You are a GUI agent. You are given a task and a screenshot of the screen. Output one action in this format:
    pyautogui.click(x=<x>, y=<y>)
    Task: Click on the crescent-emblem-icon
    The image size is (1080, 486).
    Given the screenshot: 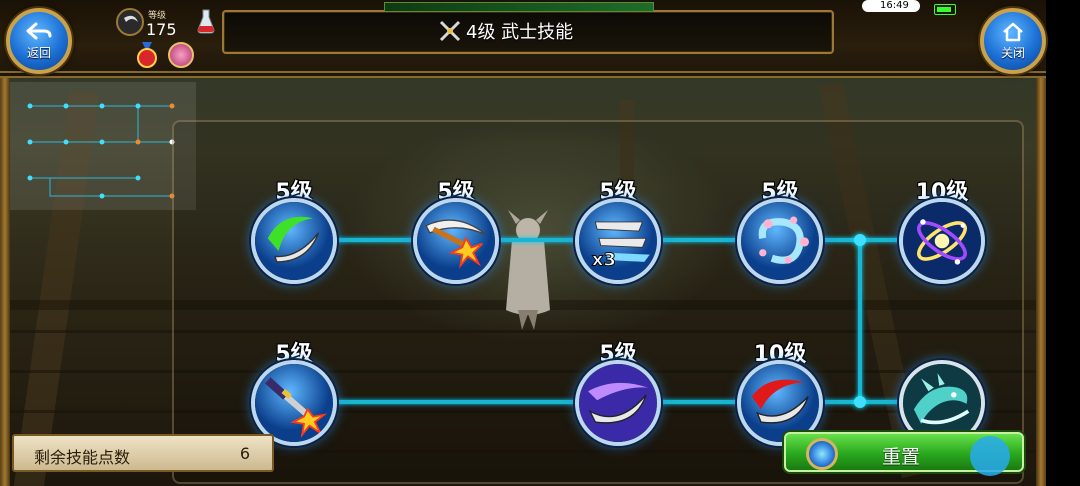 What is the action you would take?
    pyautogui.click(x=130, y=22)
    